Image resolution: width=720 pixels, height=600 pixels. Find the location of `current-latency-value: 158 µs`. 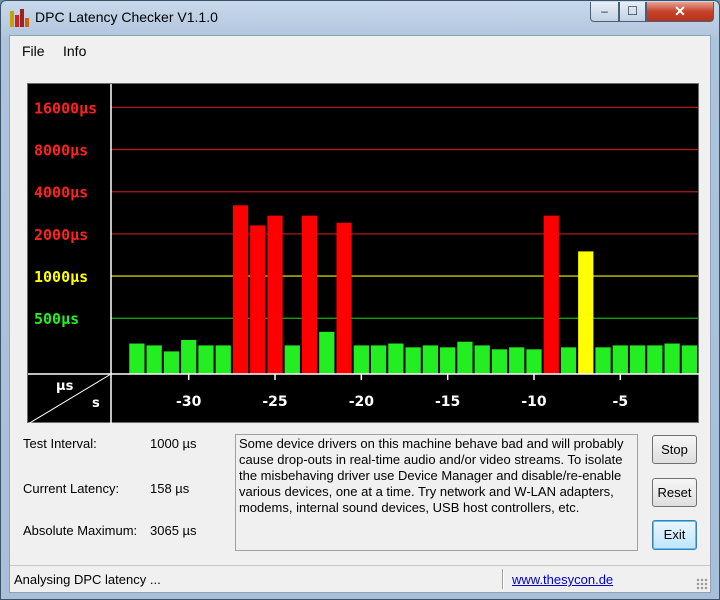

current-latency-value: 158 µs is located at coordinates (170, 488).